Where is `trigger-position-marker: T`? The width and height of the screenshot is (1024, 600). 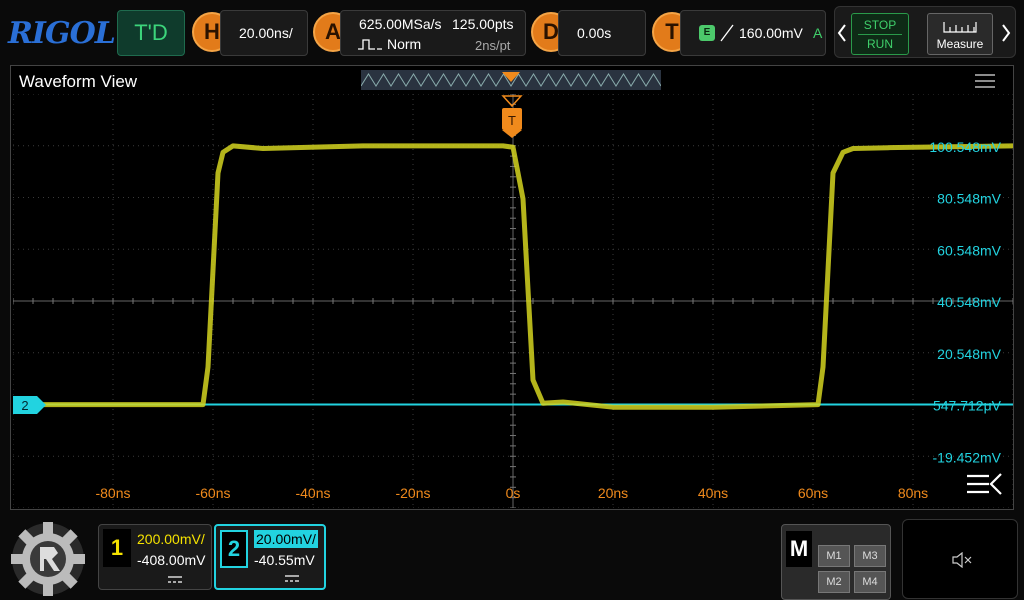
trigger-position-marker: T is located at coordinates (512, 116).